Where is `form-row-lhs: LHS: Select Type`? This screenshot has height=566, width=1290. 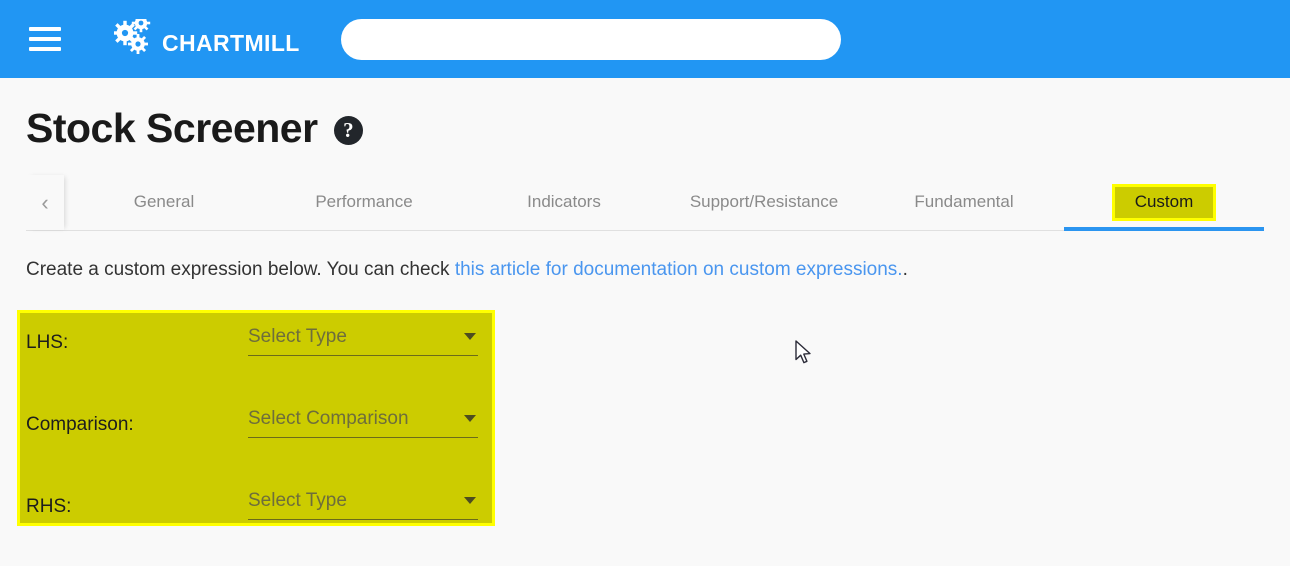
form-row-lhs: LHS: Select Type is located at coordinates (645, 361).